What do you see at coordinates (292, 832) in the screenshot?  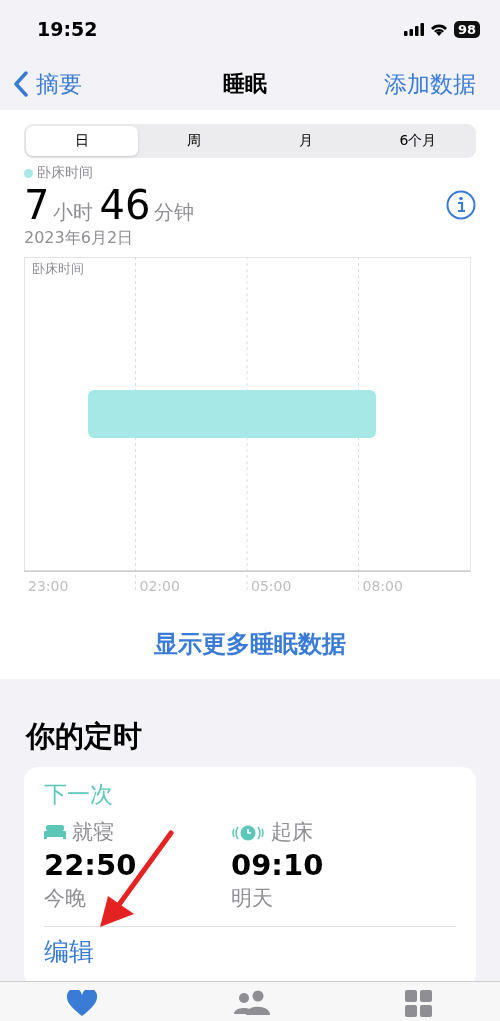 I see `schedule-label: 起床` at bounding box center [292, 832].